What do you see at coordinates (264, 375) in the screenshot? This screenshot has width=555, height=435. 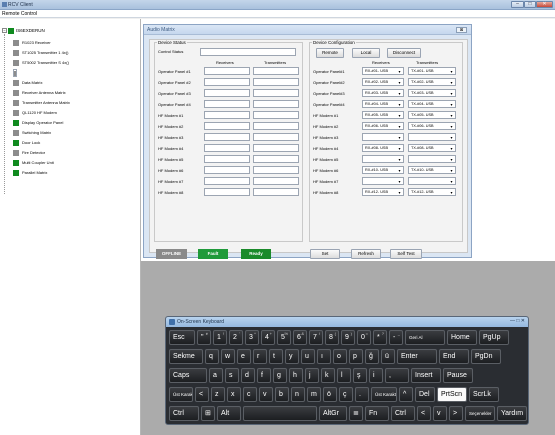 I see `key-f: f` at bounding box center [264, 375].